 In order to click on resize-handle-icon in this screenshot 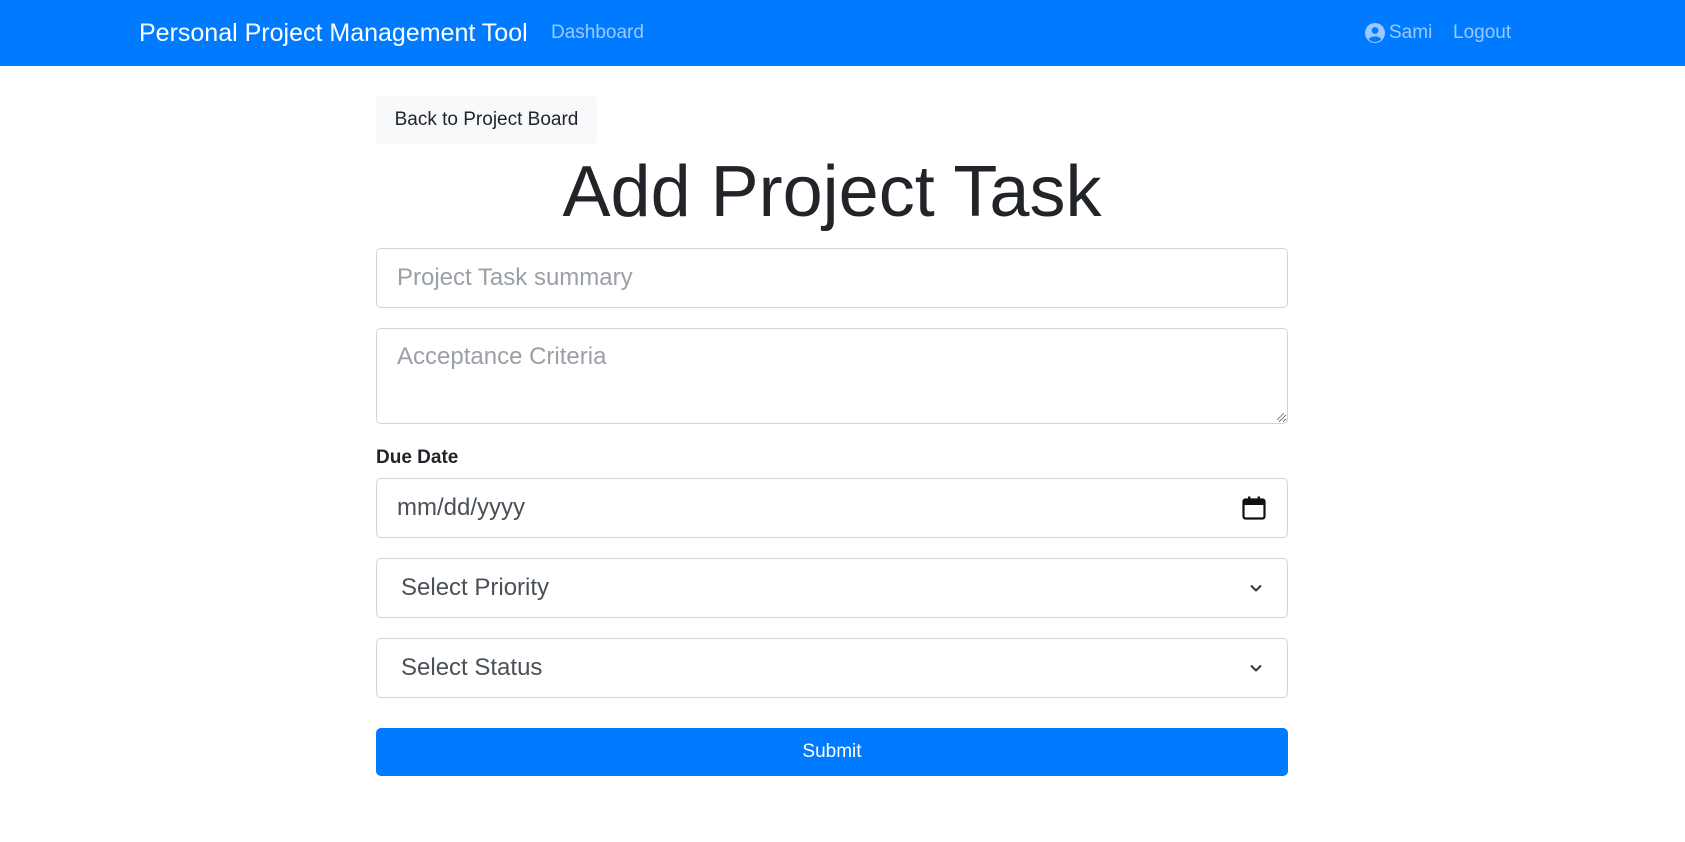, I will do `click(1280, 416)`.